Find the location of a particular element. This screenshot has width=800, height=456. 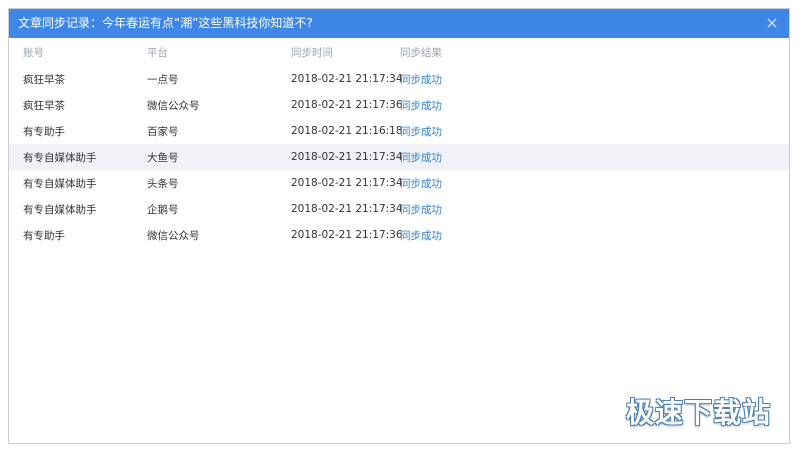

cell-platform: 头条号 is located at coordinates (163, 183).